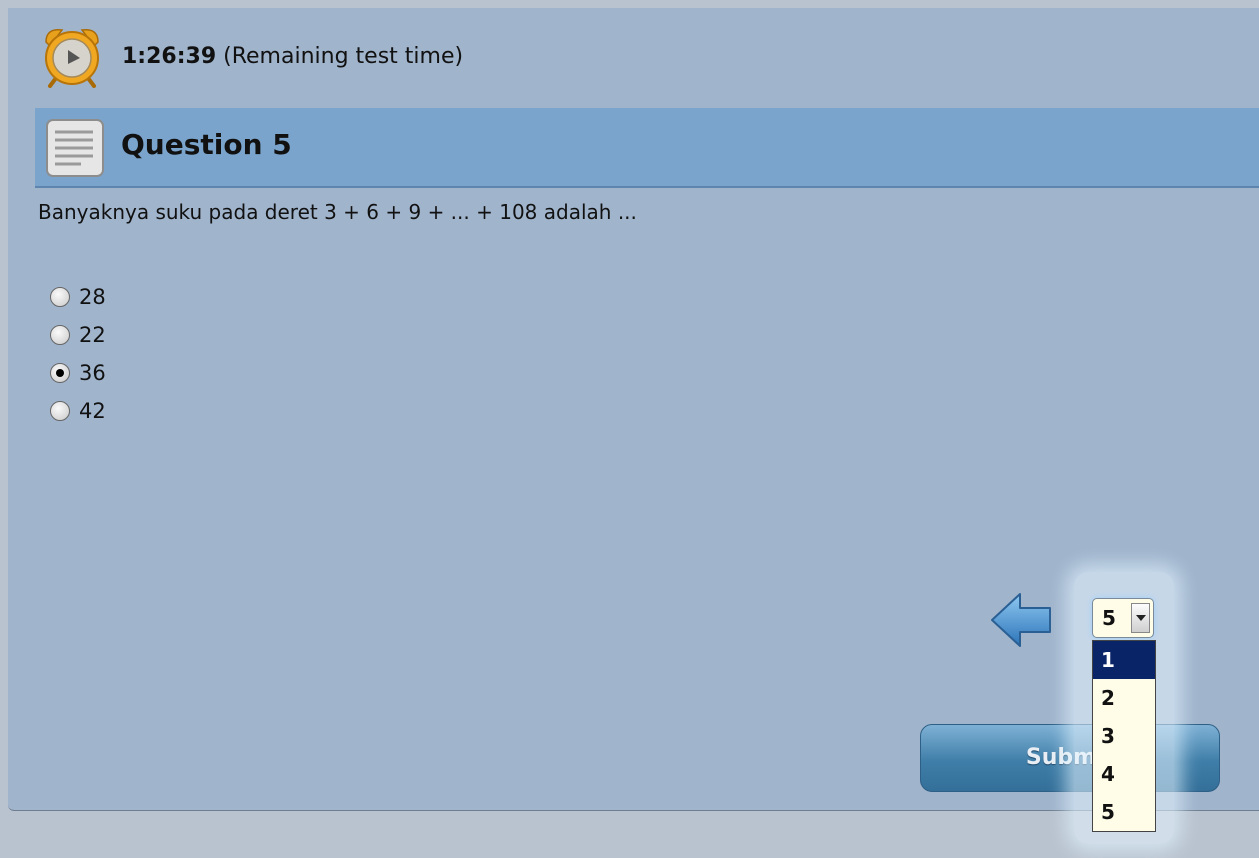 The width and height of the screenshot is (1259, 858). I want to click on selected-question: 5, so click(1109, 618).